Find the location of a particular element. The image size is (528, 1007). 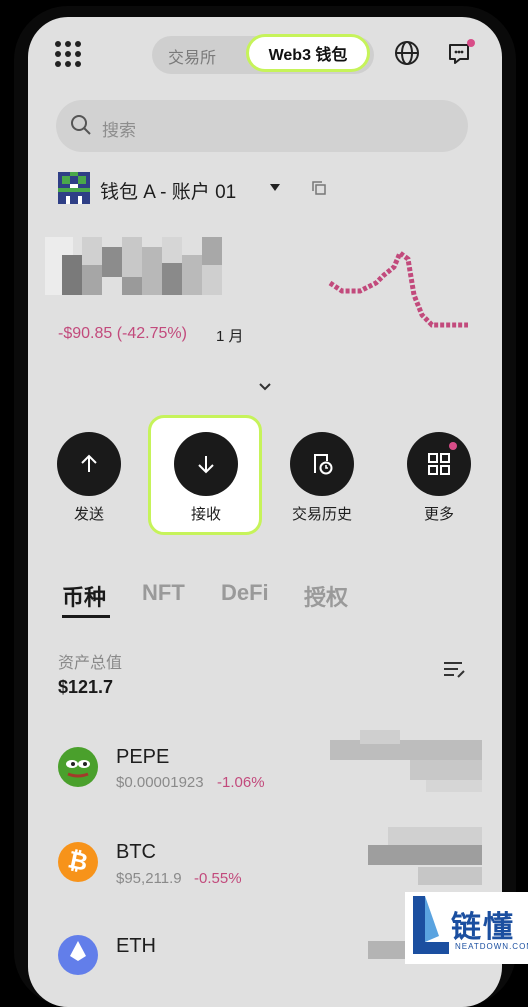

grid-icon is located at coordinates (439, 464).